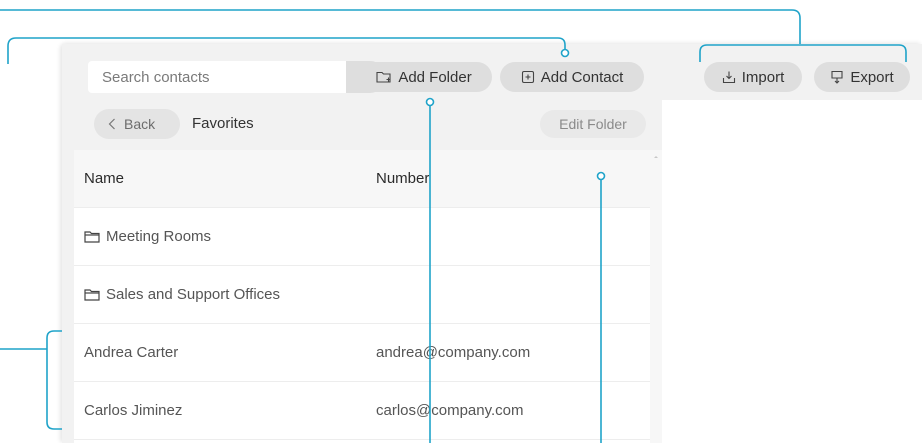 This screenshot has width=922, height=443. I want to click on import-icon, so click(728, 77).